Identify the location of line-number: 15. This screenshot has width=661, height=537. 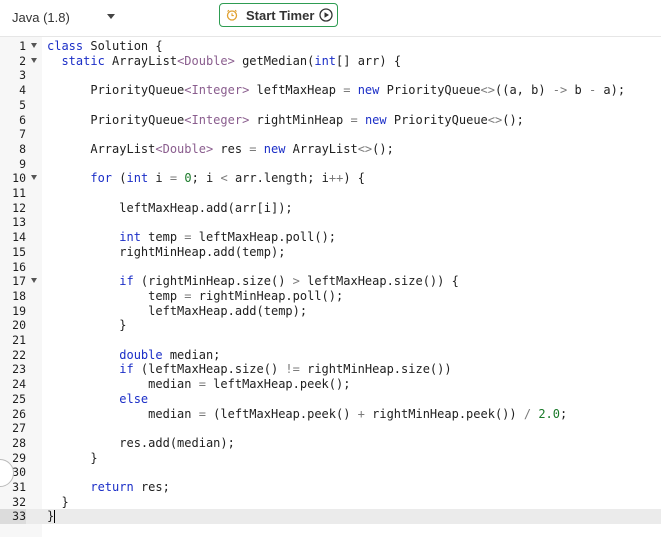
(19, 251).